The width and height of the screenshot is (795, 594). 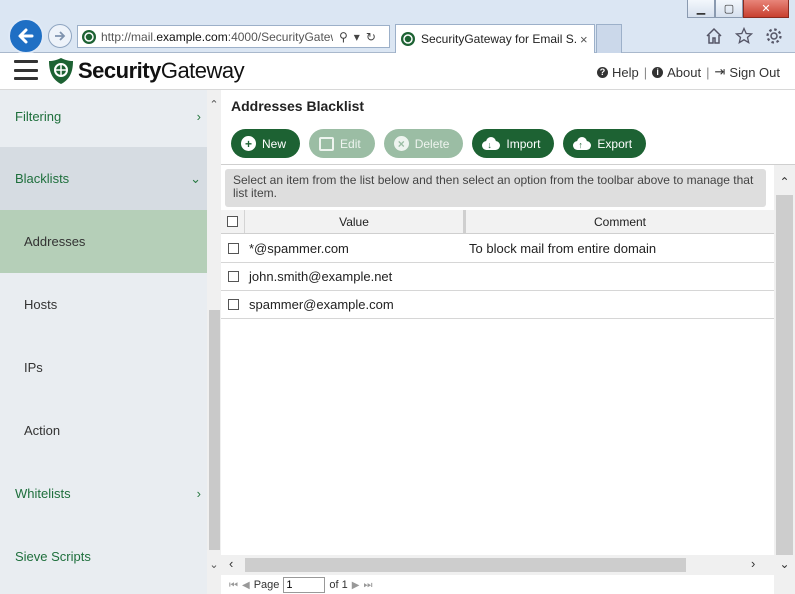 I want to click on forward-button, so click(x=60, y=36).